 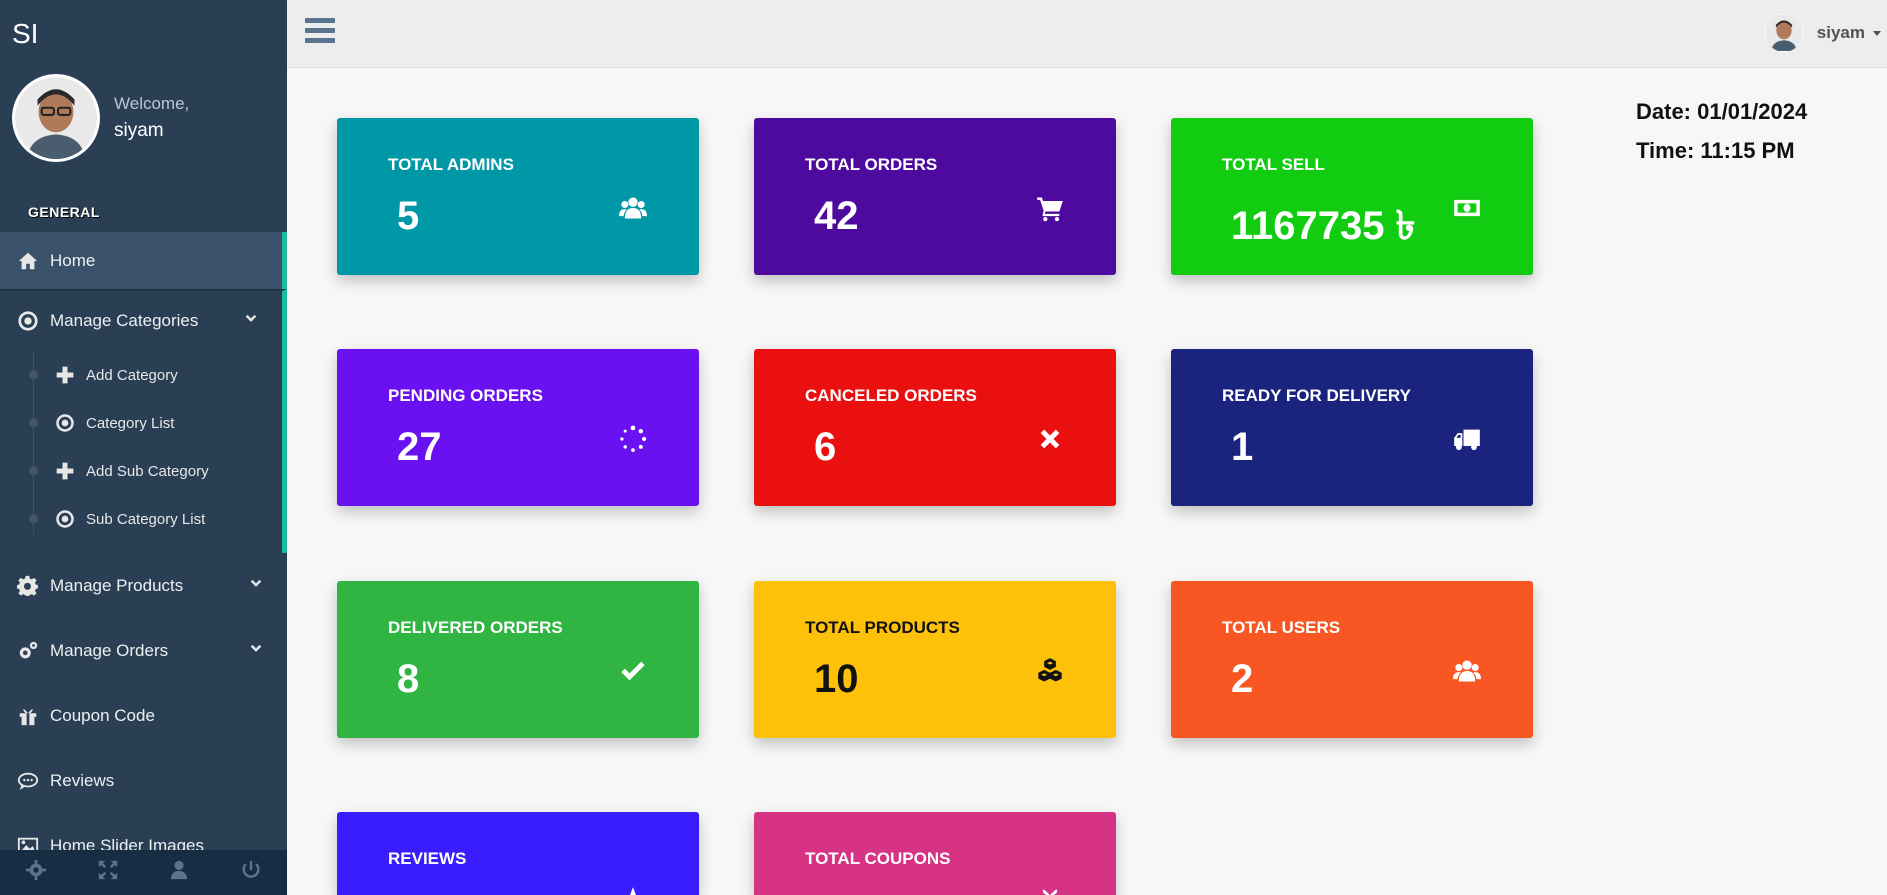 I want to click on card-label: REVIEWS, so click(x=427, y=858).